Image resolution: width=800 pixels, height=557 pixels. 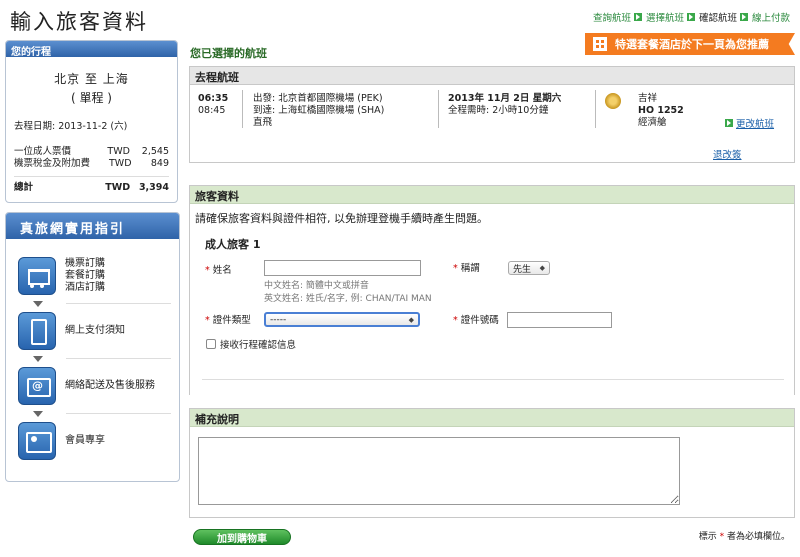 What do you see at coordinates (770, 18) in the screenshot?
I see `step-pay: 線上付款` at bounding box center [770, 18].